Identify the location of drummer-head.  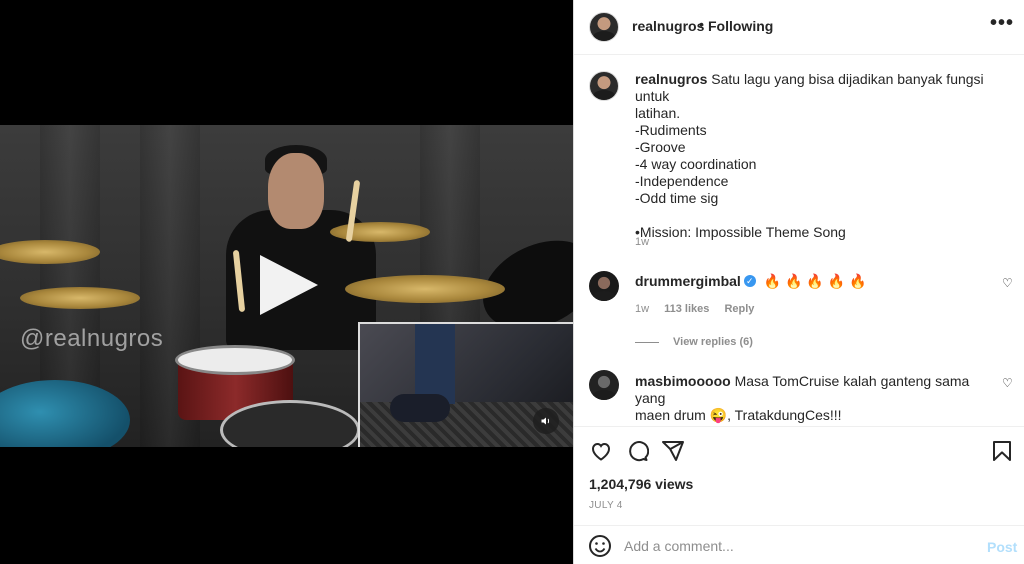
(296, 191).